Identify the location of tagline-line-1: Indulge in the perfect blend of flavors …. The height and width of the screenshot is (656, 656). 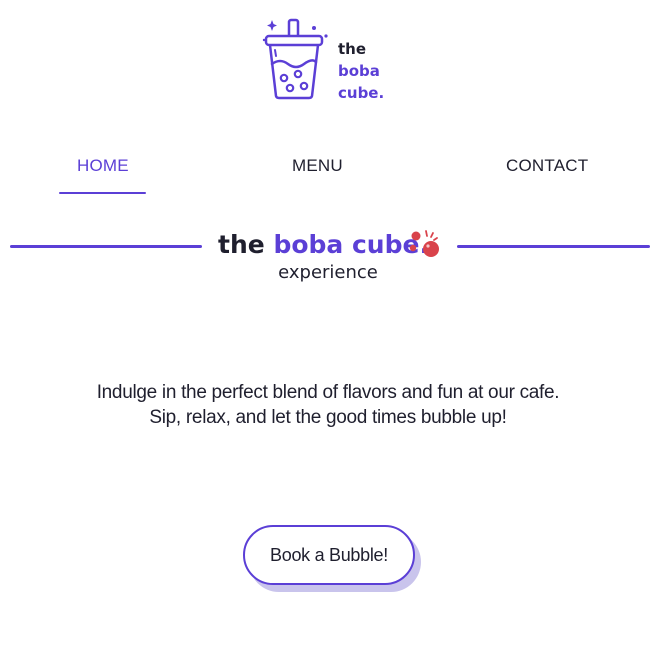
(328, 392).